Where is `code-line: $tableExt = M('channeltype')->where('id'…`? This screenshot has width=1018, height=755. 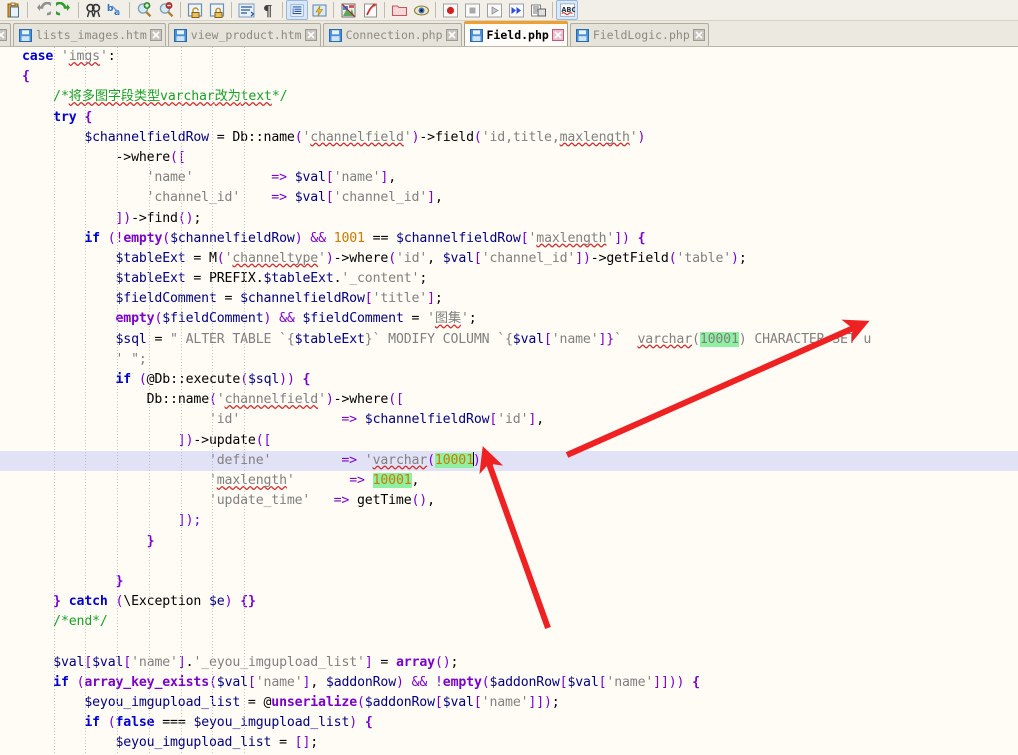 code-line: $tableExt = M('channeltype')->where('id'… is located at coordinates (509, 259).